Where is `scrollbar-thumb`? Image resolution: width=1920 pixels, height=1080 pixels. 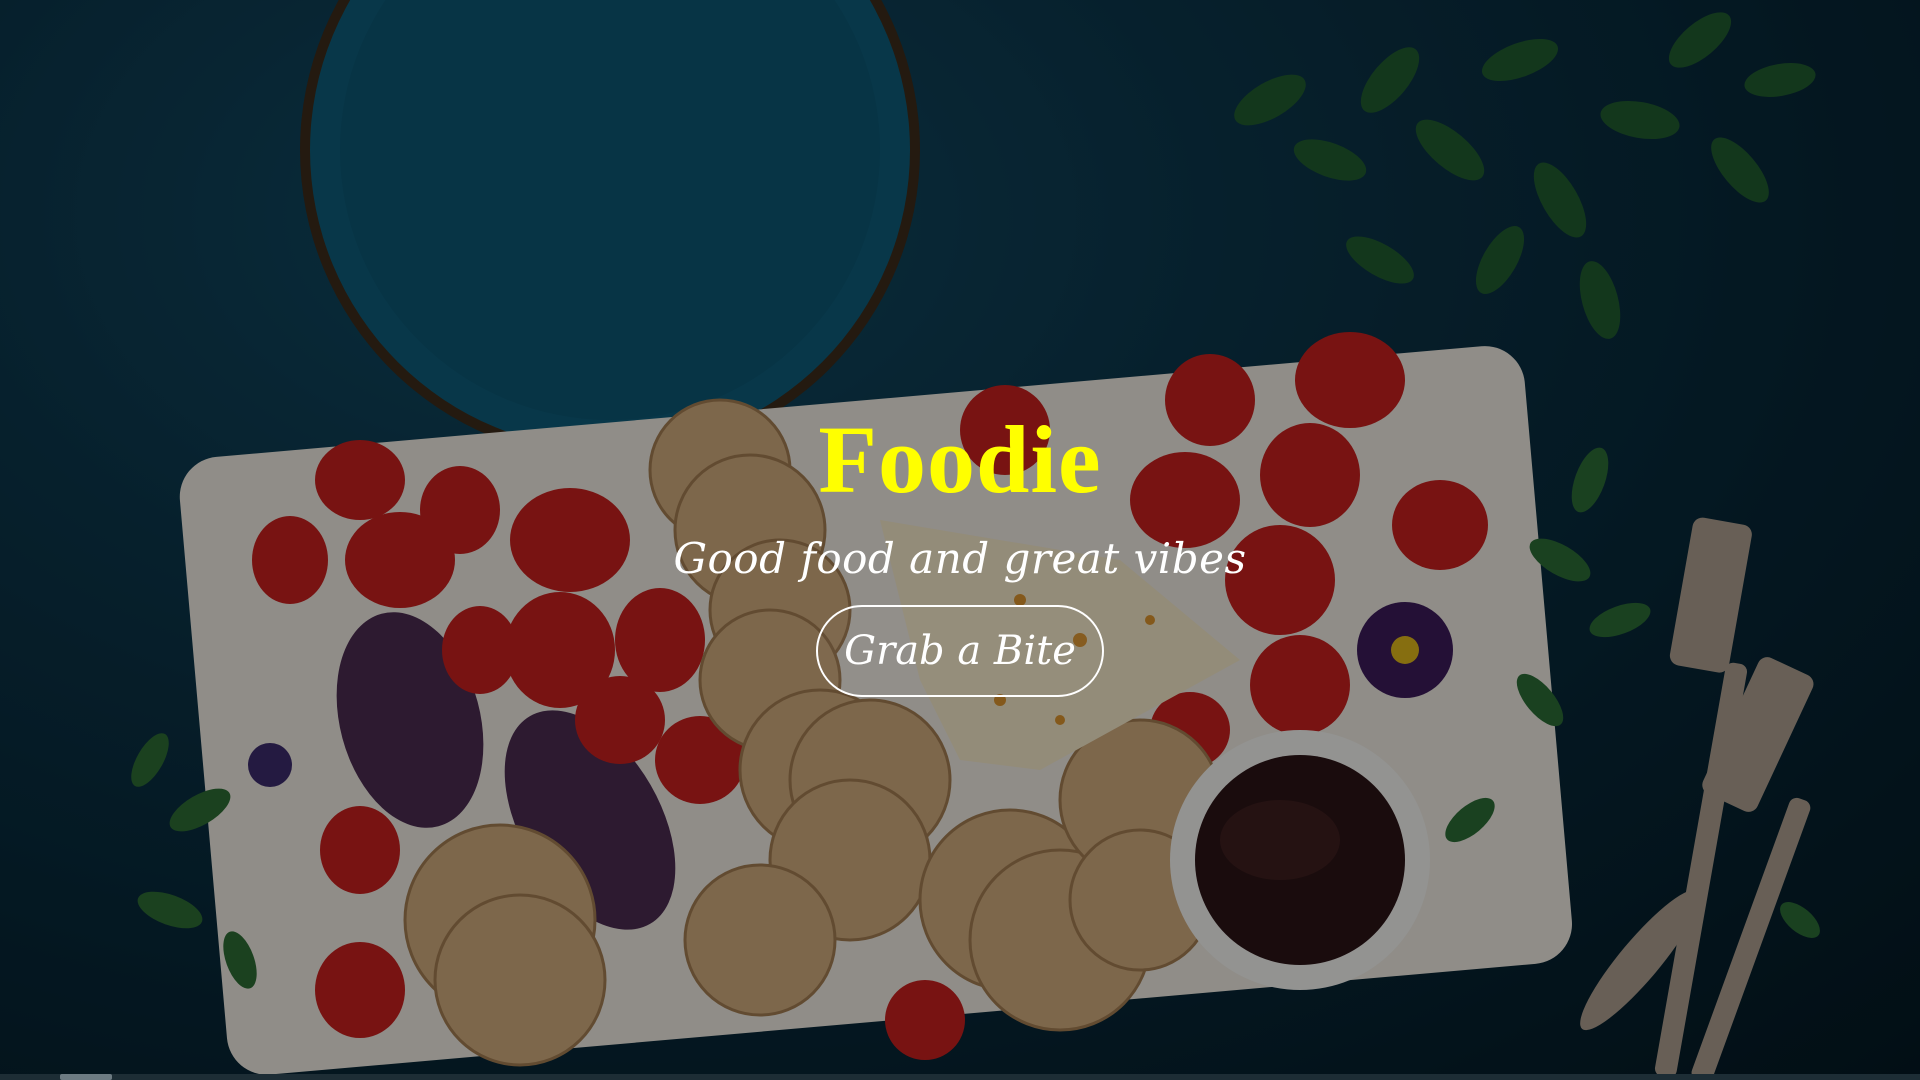 scrollbar-thumb is located at coordinates (86, 1077).